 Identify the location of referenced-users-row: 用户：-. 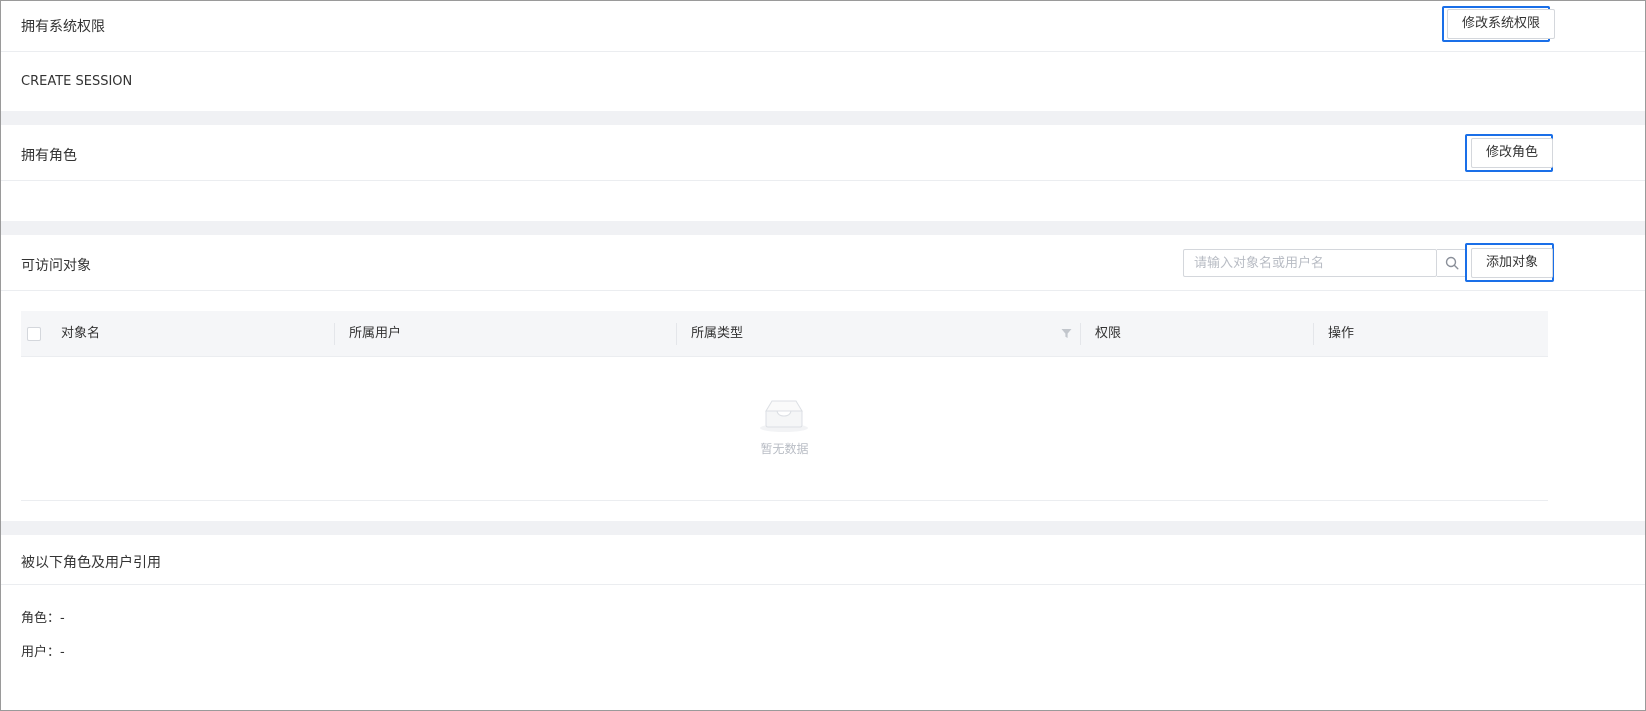
(43, 650).